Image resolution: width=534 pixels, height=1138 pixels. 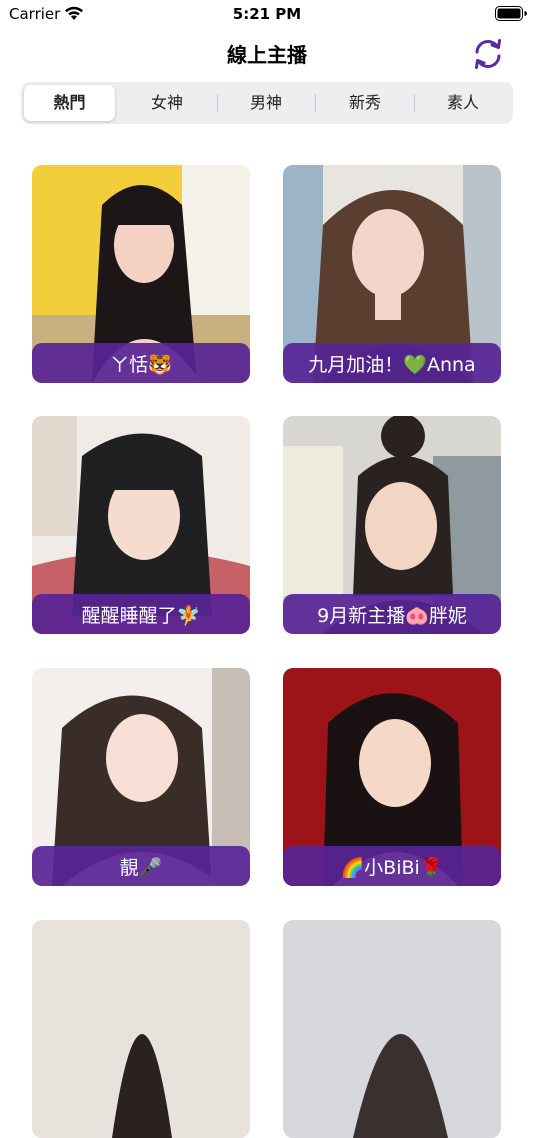 What do you see at coordinates (69, 103) in the screenshot?
I see `tab-hot: 熱門` at bounding box center [69, 103].